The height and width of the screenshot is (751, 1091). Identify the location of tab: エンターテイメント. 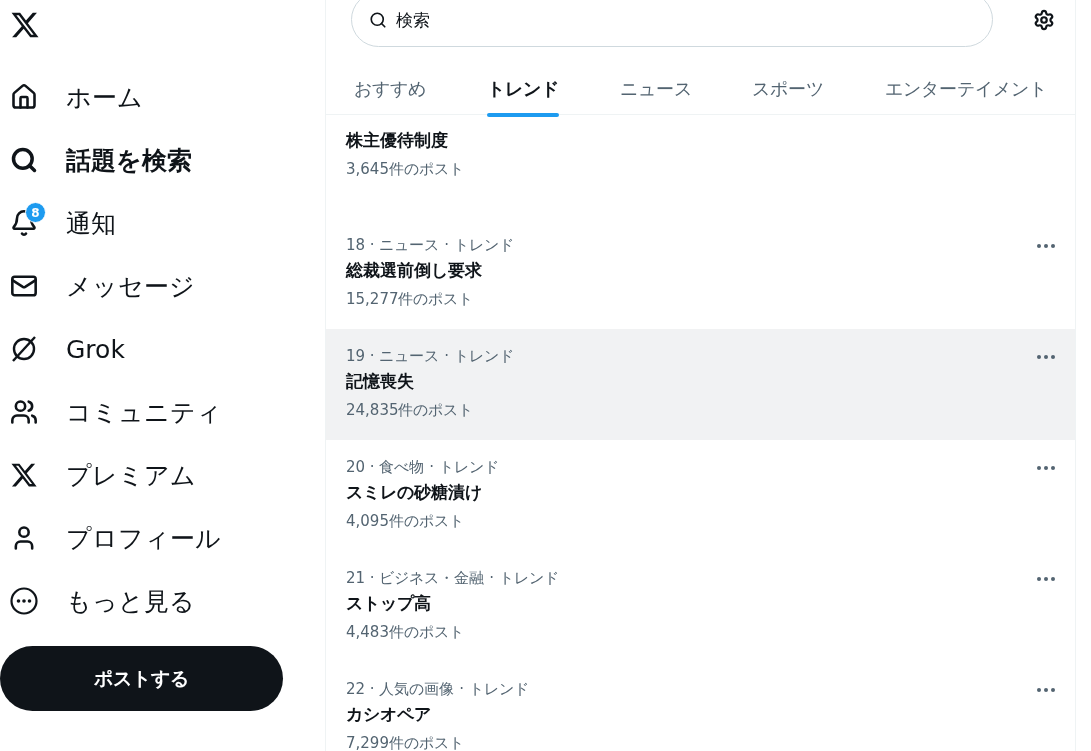
(966, 89).